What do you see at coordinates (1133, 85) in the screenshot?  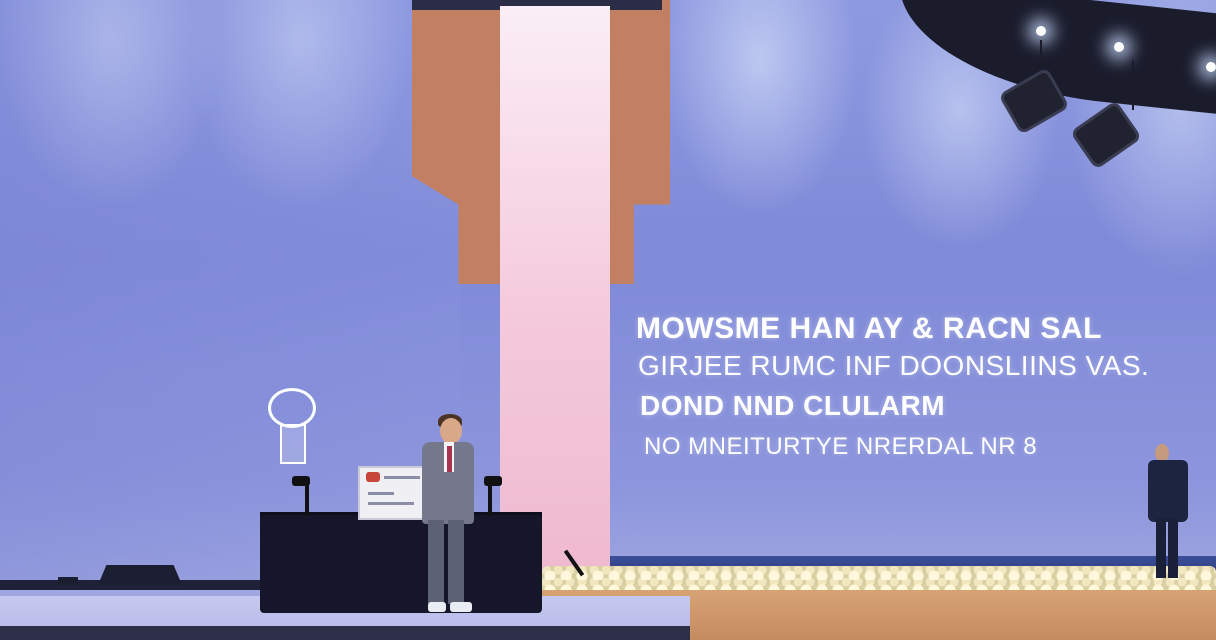 I see `fixture-cable` at bounding box center [1133, 85].